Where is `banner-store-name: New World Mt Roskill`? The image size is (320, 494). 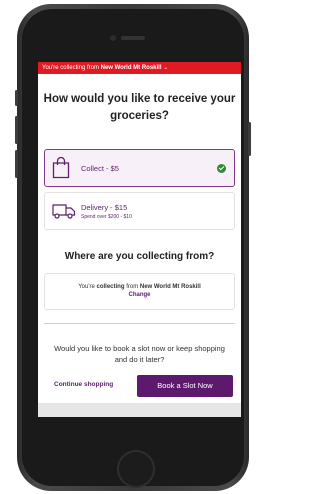
banner-store-name: New World Mt Roskill is located at coordinates (131, 68).